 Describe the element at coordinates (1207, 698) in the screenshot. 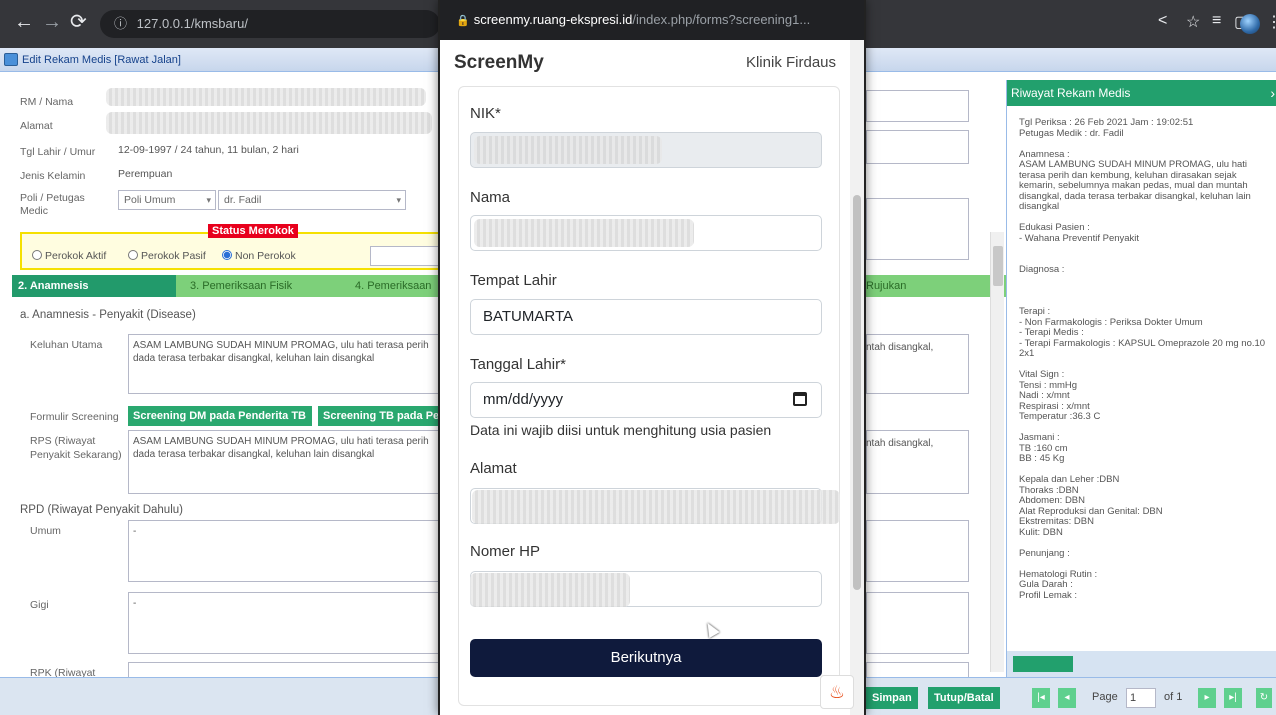

I see `next-page-icon: ▸` at that location.